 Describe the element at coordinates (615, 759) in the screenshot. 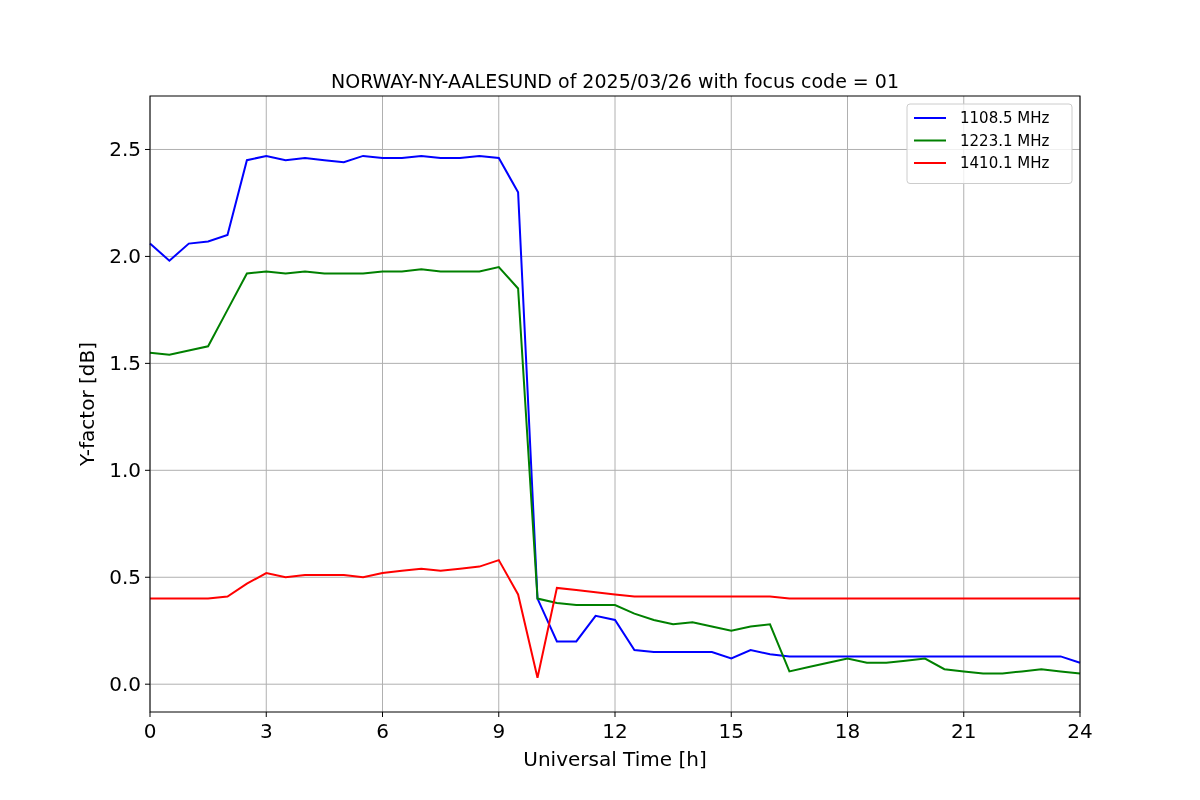

I see `x-axis-label: Universal Time [h]` at that location.